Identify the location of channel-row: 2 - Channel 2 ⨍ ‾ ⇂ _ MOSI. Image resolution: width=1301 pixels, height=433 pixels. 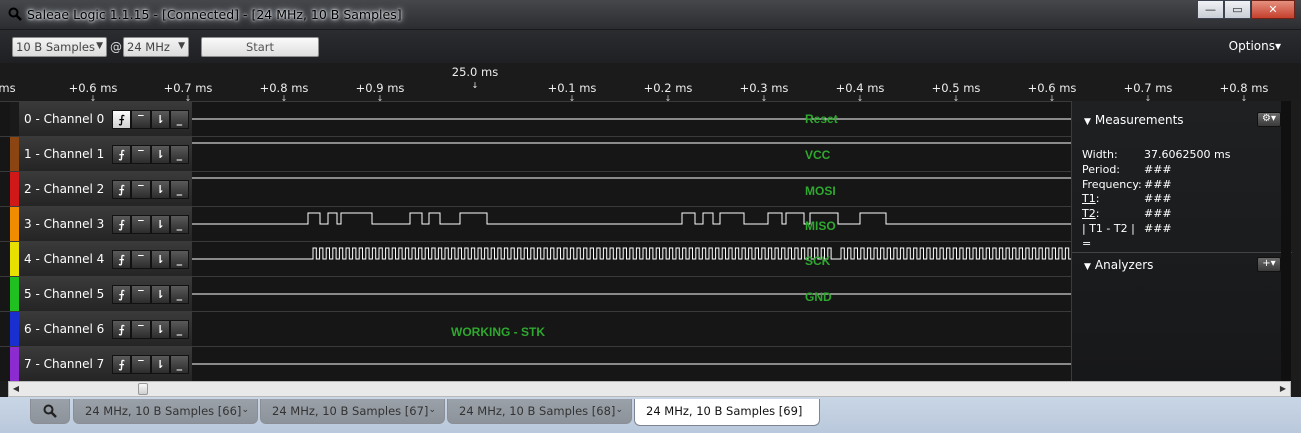
(535, 189).